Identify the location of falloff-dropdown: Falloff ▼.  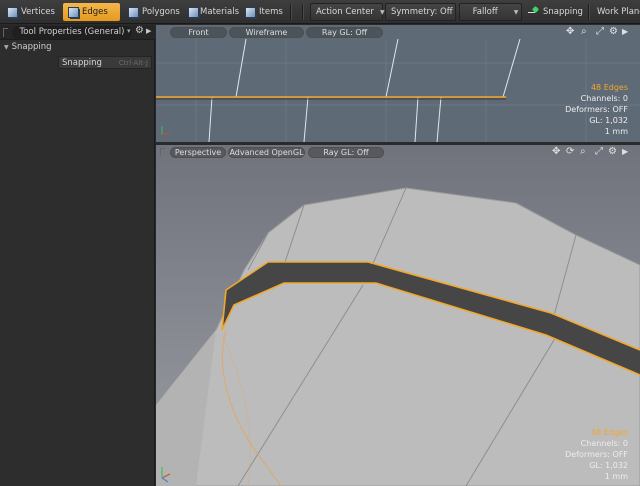
(490, 12).